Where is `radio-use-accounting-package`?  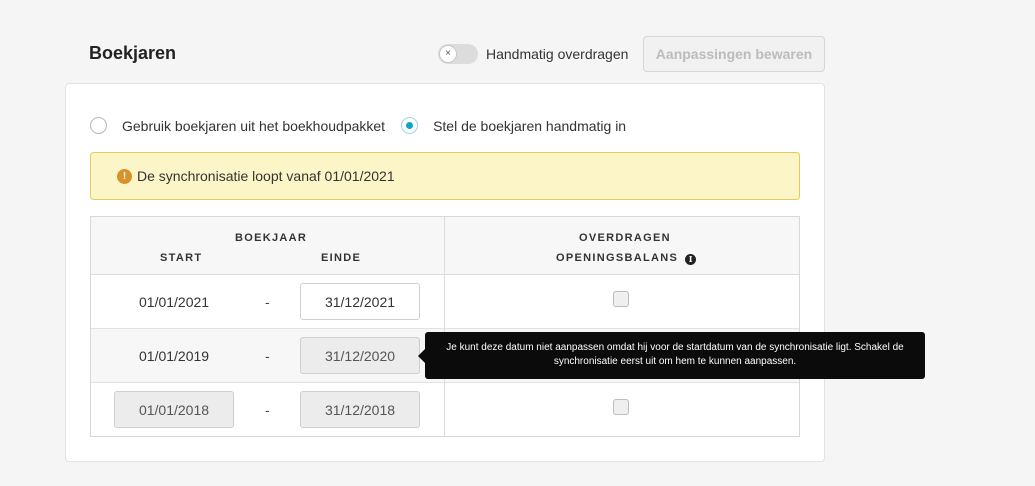
radio-use-accounting-package is located at coordinates (98, 125).